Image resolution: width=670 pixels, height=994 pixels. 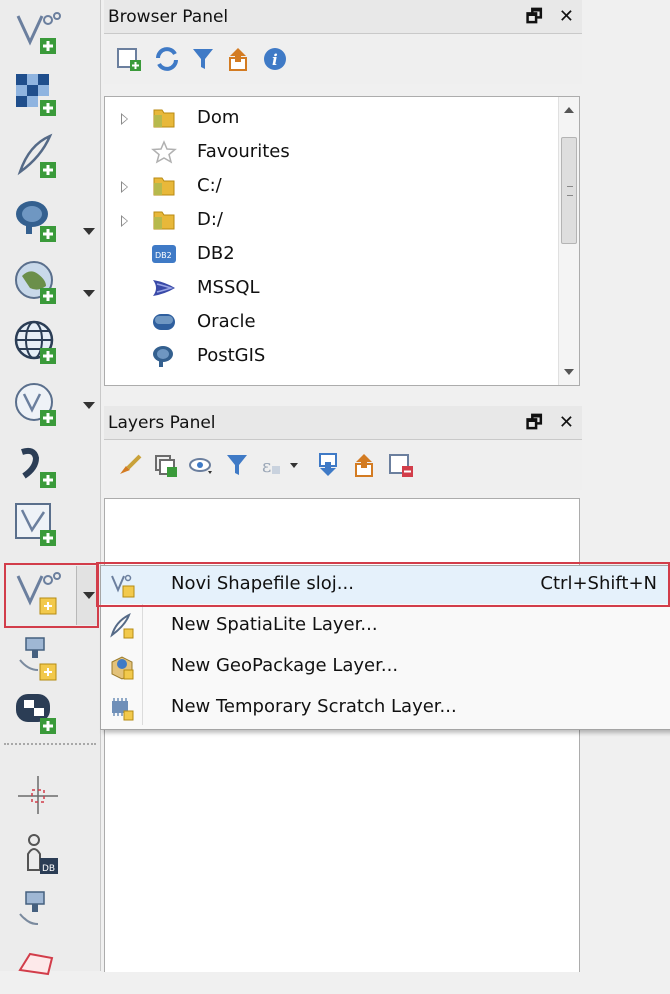 What do you see at coordinates (129, 59) in the screenshot?
I see `add-layer-icon` at bounding box center [129, 59].